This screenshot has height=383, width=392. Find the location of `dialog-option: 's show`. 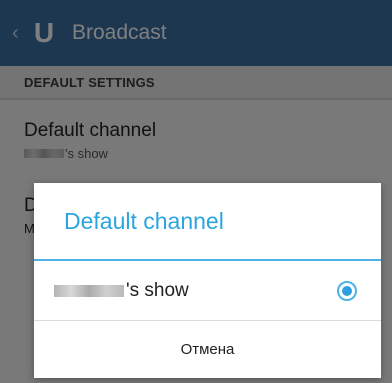

dialog-option: 's show is located at coordinates (207, 291).